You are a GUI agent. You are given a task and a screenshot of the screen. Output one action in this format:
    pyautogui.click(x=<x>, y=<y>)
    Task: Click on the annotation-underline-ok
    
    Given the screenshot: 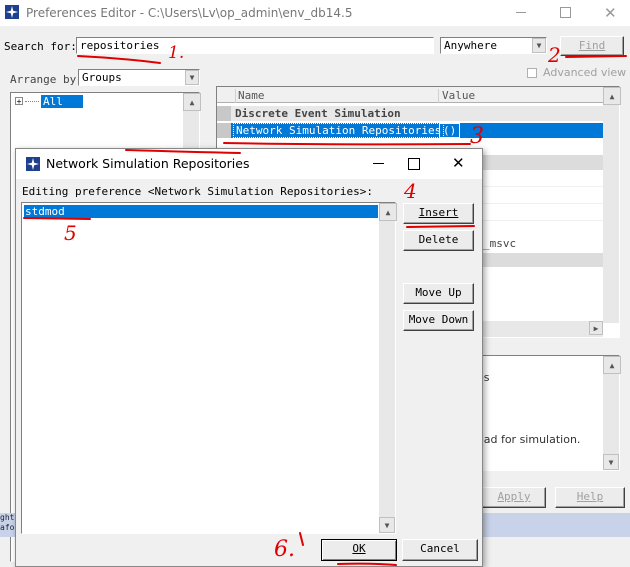 What is the action you would take?
    pyautogui.click(x=301, y=539)
    